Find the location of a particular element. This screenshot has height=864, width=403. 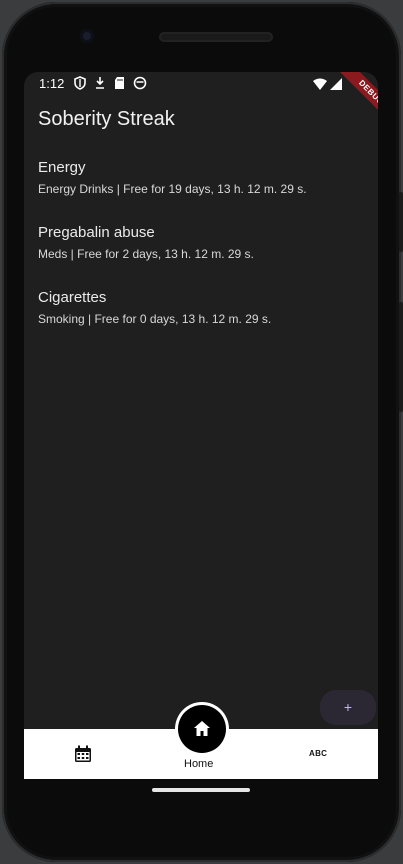

home-icon is located at coordinates (202, 728).